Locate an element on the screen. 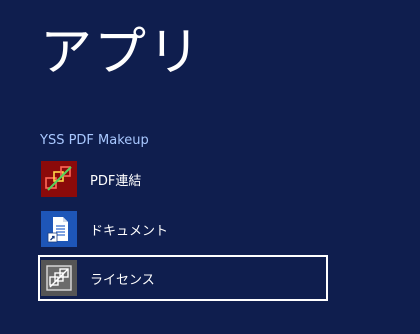 This screenshot has width=420, height=334. app-item-license: ライセンス is located at coordinates (183, 278).